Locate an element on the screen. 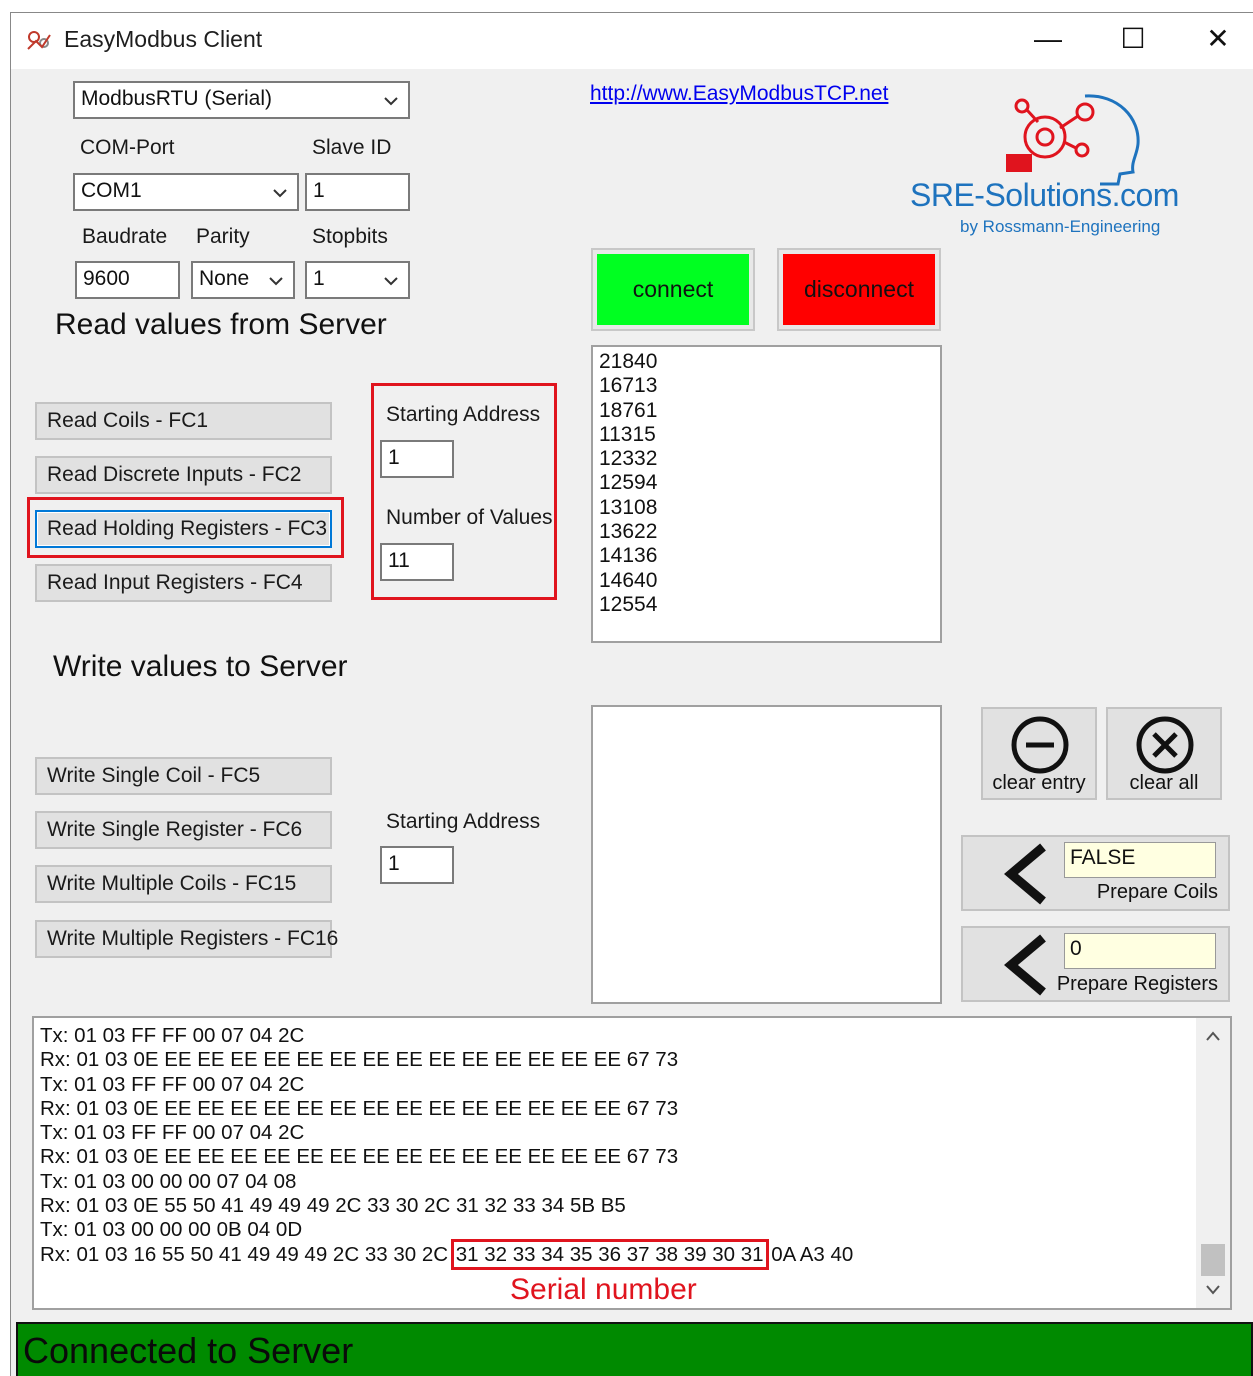 This screenshot has width=1253, height=1376. com-port-value: COM1 is located at coordinates (111, 190).